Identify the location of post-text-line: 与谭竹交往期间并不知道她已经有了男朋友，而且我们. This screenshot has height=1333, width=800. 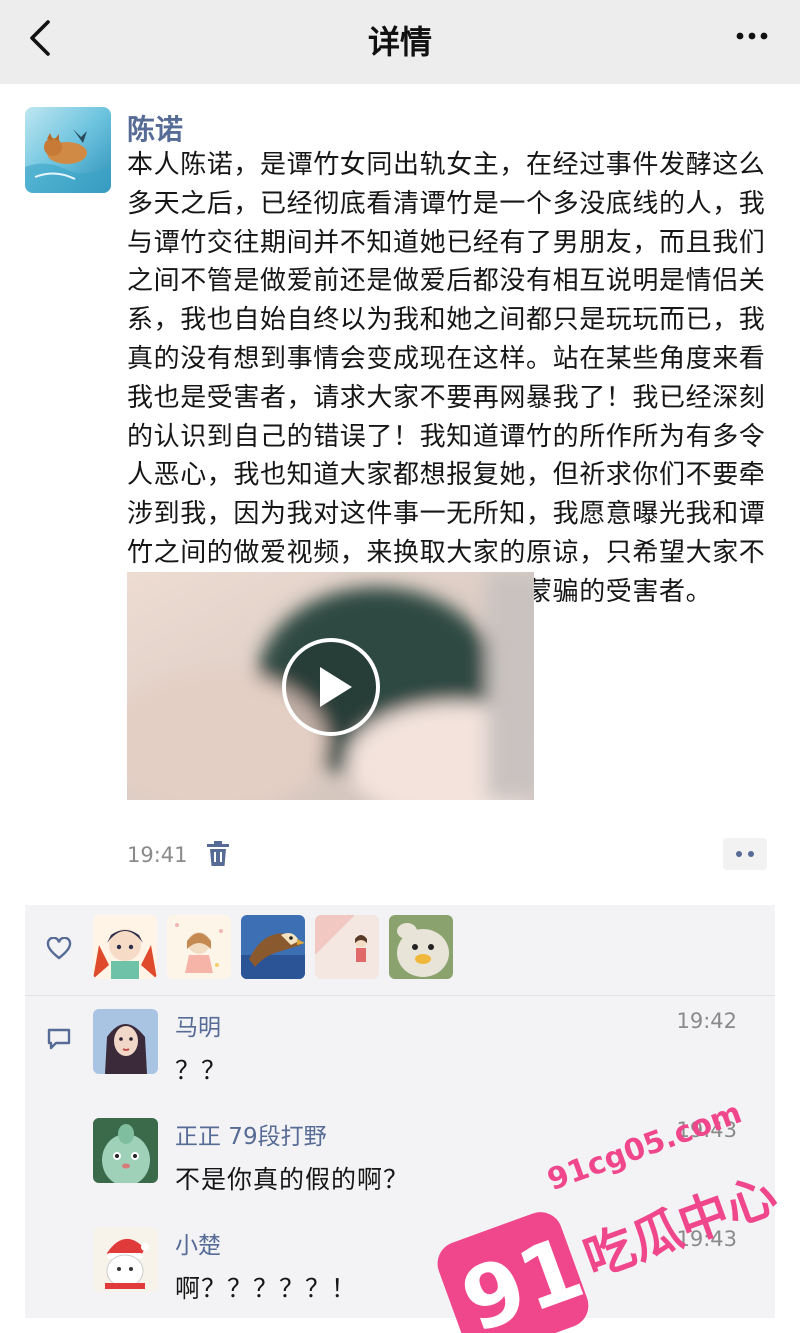
(446, 242).